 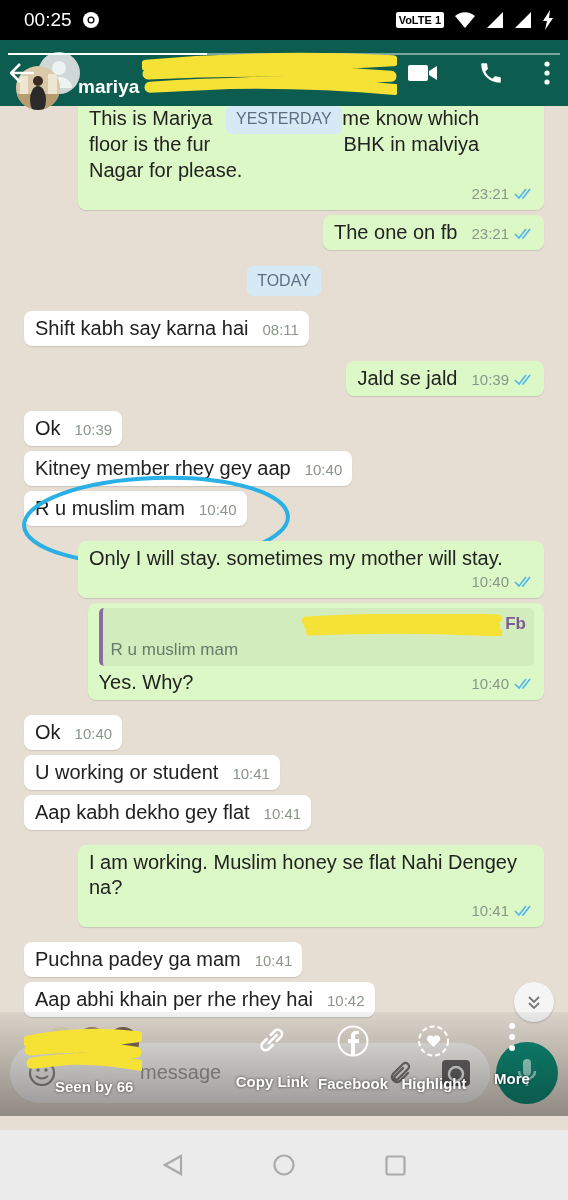 I want to click on quote-author: Fb, so click(x=515, y=624).